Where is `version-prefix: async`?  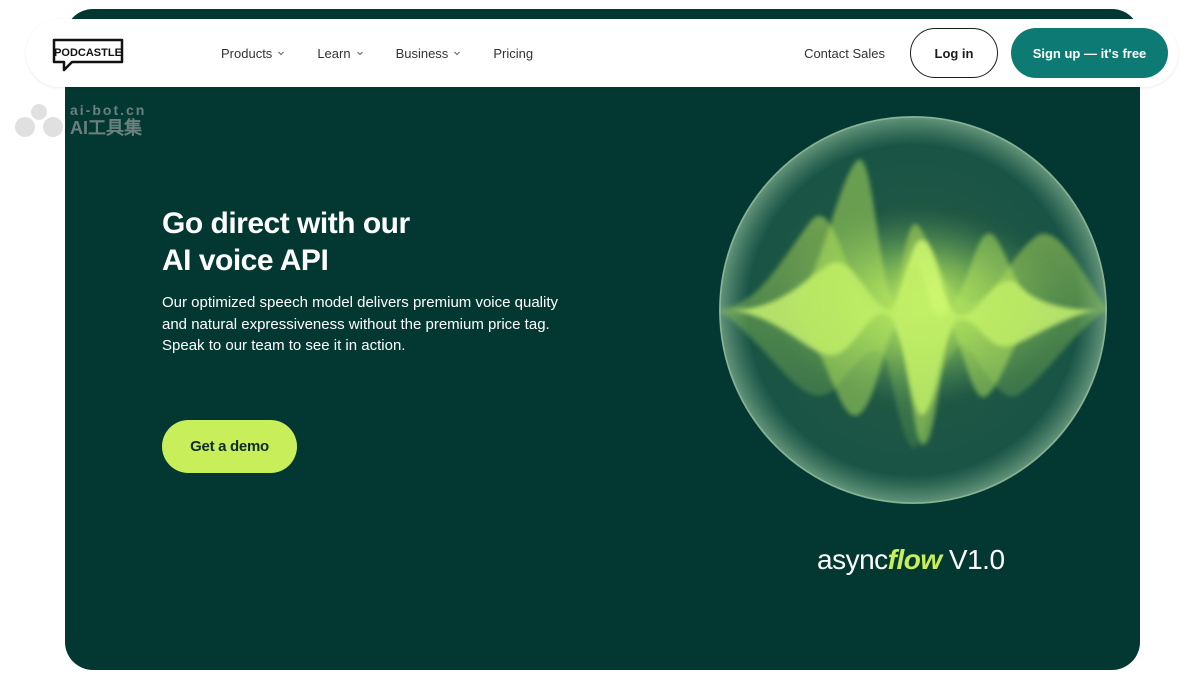 version-prefix: async is located at coordinates (852, 559).